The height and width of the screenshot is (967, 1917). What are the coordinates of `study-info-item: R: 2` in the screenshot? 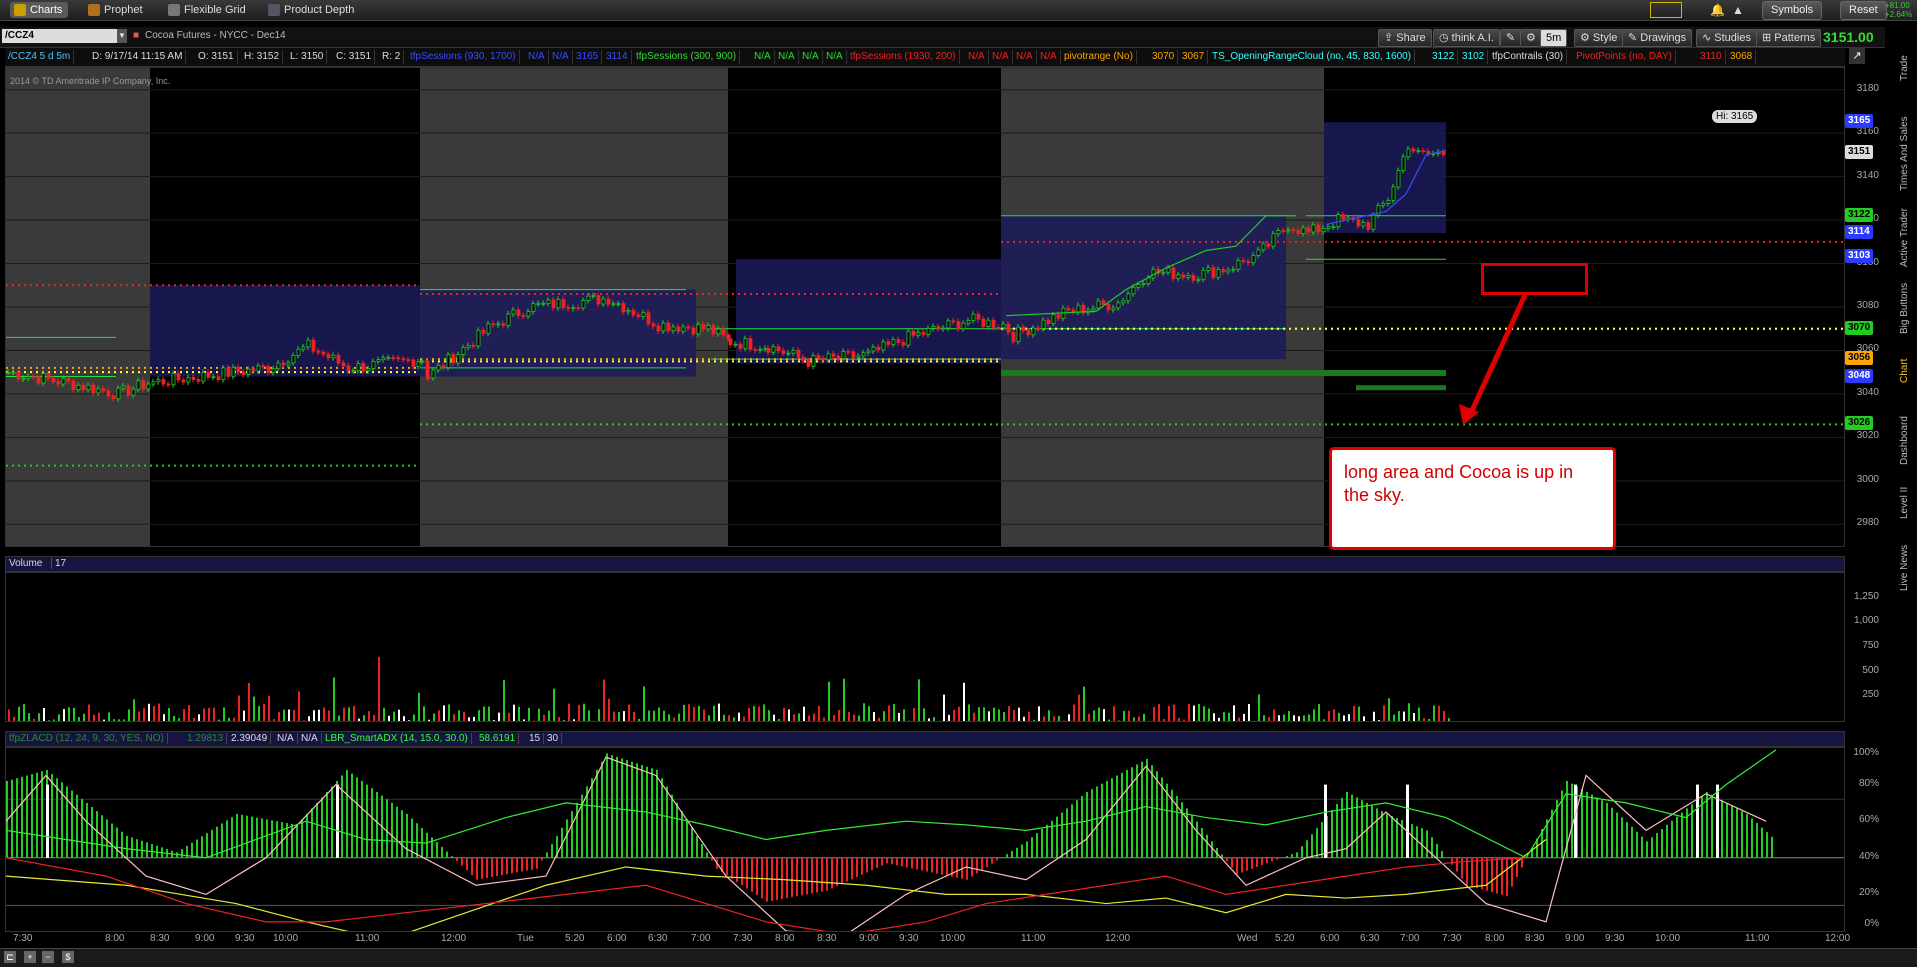 It's located at (391, 57).